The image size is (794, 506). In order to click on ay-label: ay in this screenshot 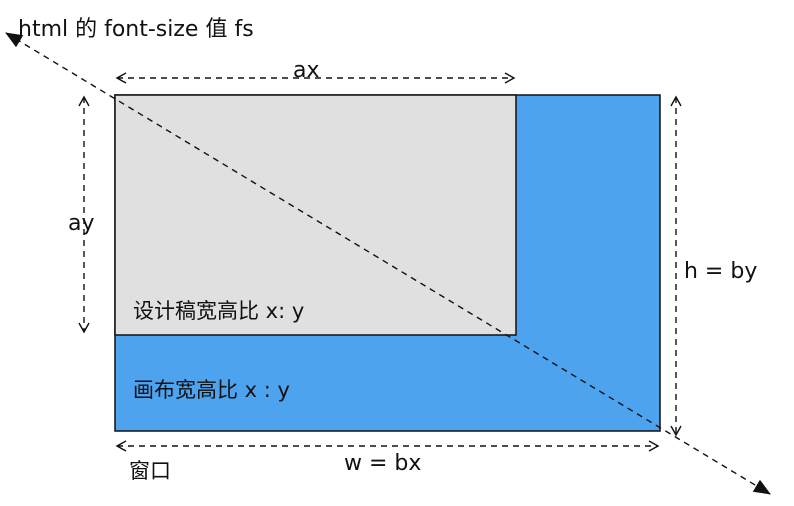, I will do `click(81, 223)`.